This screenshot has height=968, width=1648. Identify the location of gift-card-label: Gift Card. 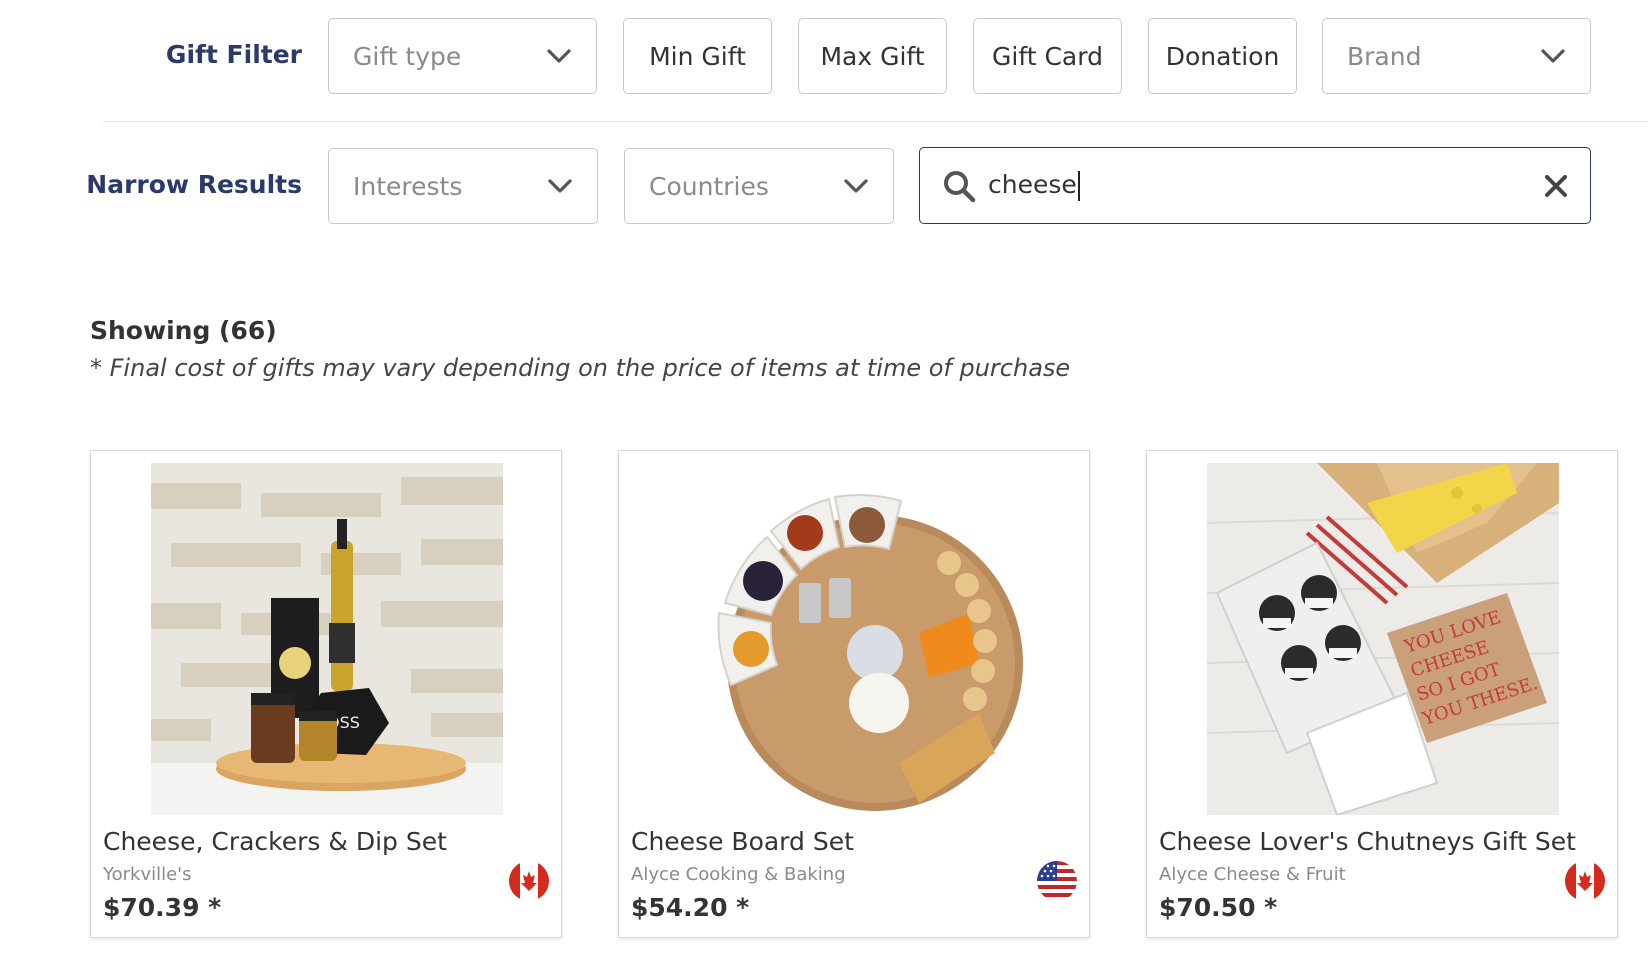
(1047, 56).